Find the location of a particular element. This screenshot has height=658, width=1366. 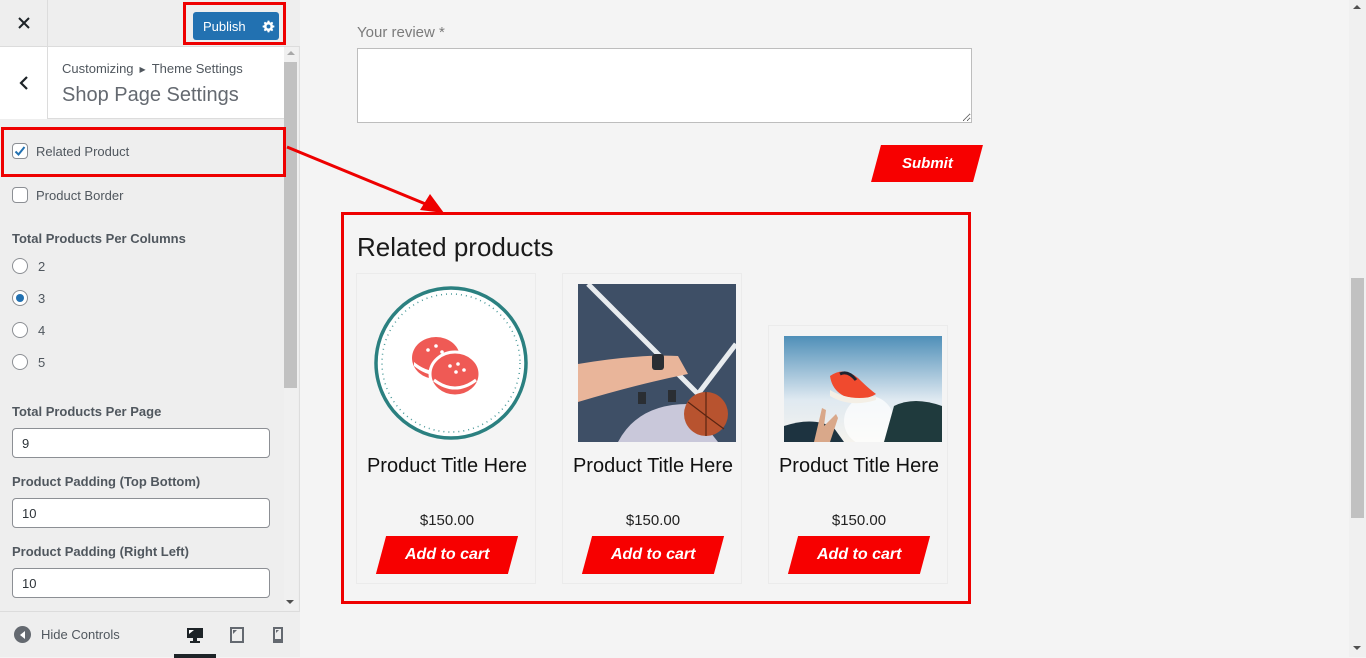

radio-label-4: 4 is located at coordinates (42, 330).